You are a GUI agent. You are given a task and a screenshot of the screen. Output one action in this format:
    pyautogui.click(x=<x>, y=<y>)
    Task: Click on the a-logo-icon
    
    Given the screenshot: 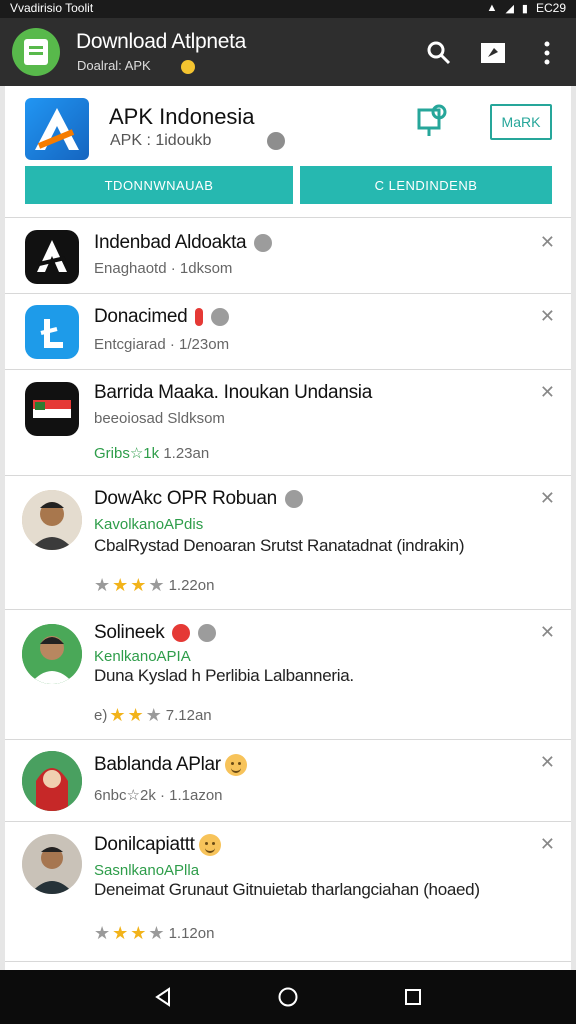 What is the action you would take?
    pyautogui.click(x=52, y=257)
    